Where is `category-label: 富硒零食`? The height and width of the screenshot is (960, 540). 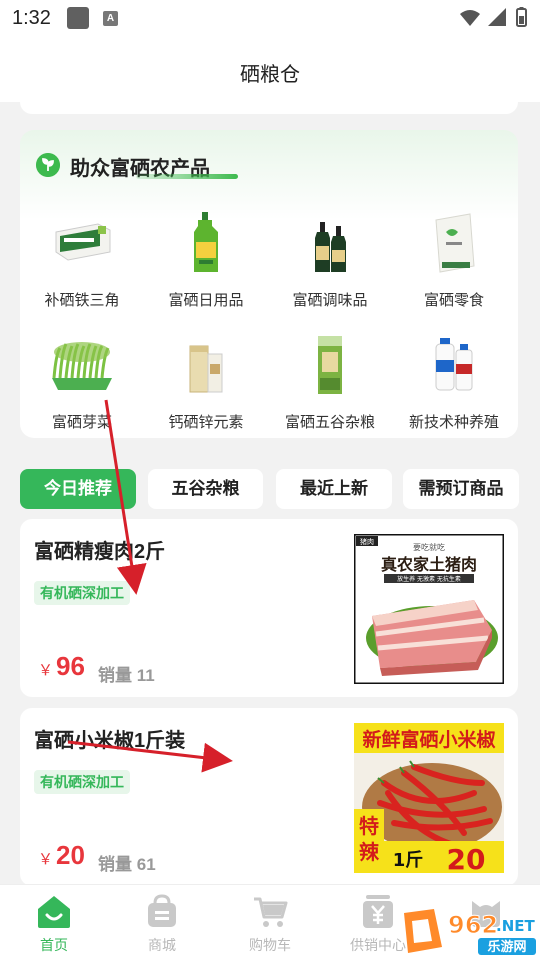
category-label: 富硒零食 is located at coordinates (453, 300).